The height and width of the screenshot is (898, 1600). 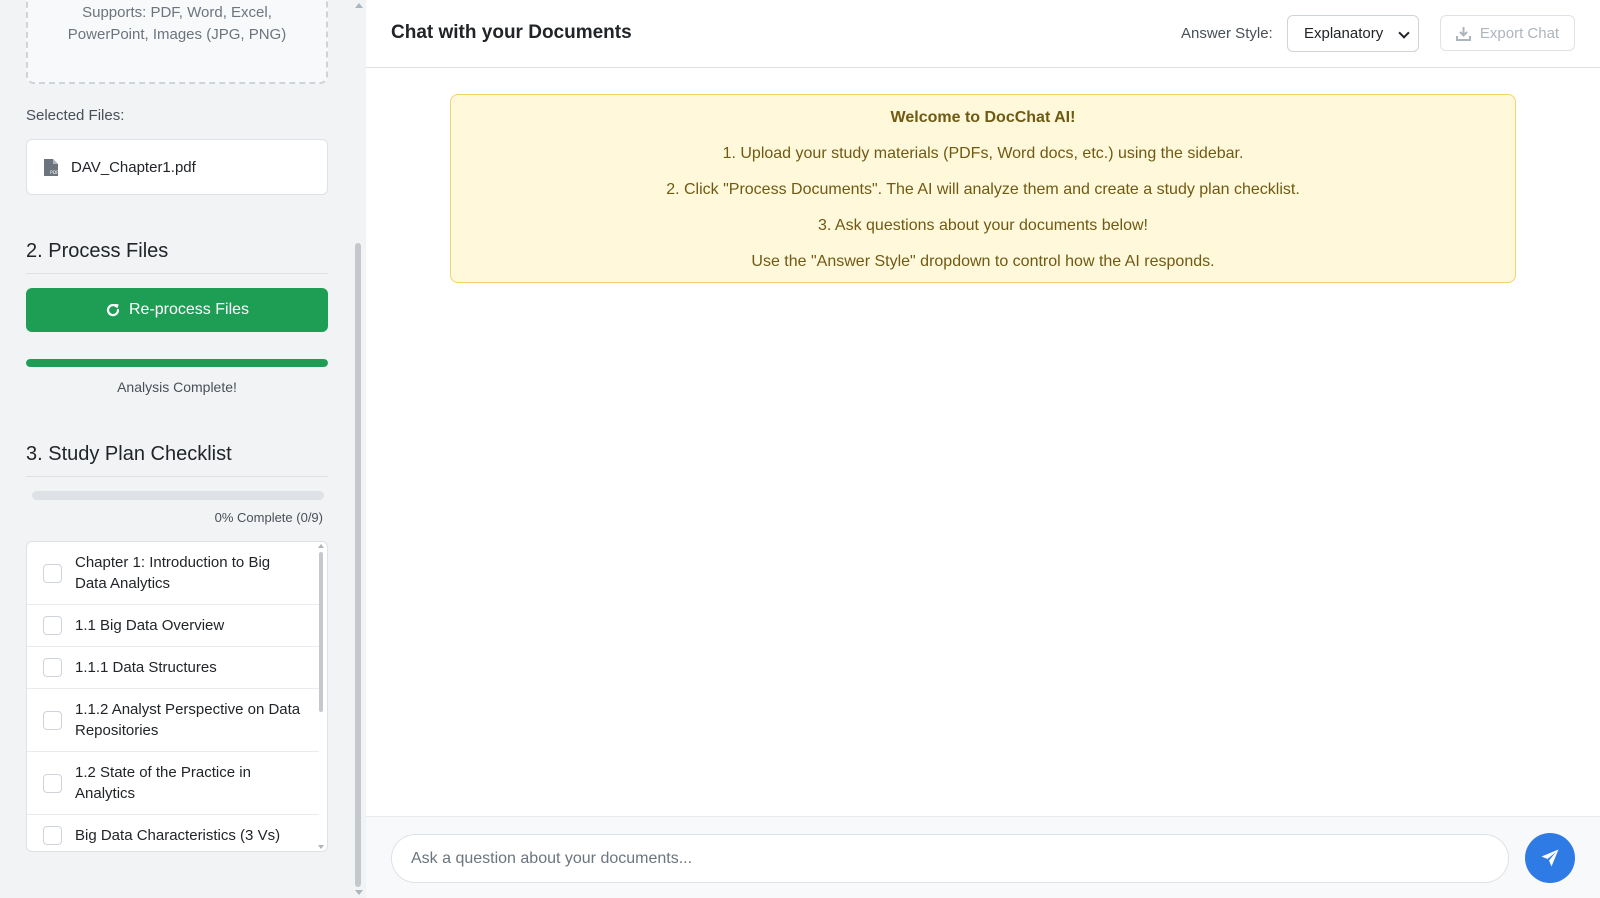 What do you see at coordinates (950, 858) in the screenshot?
I see `chat-input` at bounding box center [950, 858].